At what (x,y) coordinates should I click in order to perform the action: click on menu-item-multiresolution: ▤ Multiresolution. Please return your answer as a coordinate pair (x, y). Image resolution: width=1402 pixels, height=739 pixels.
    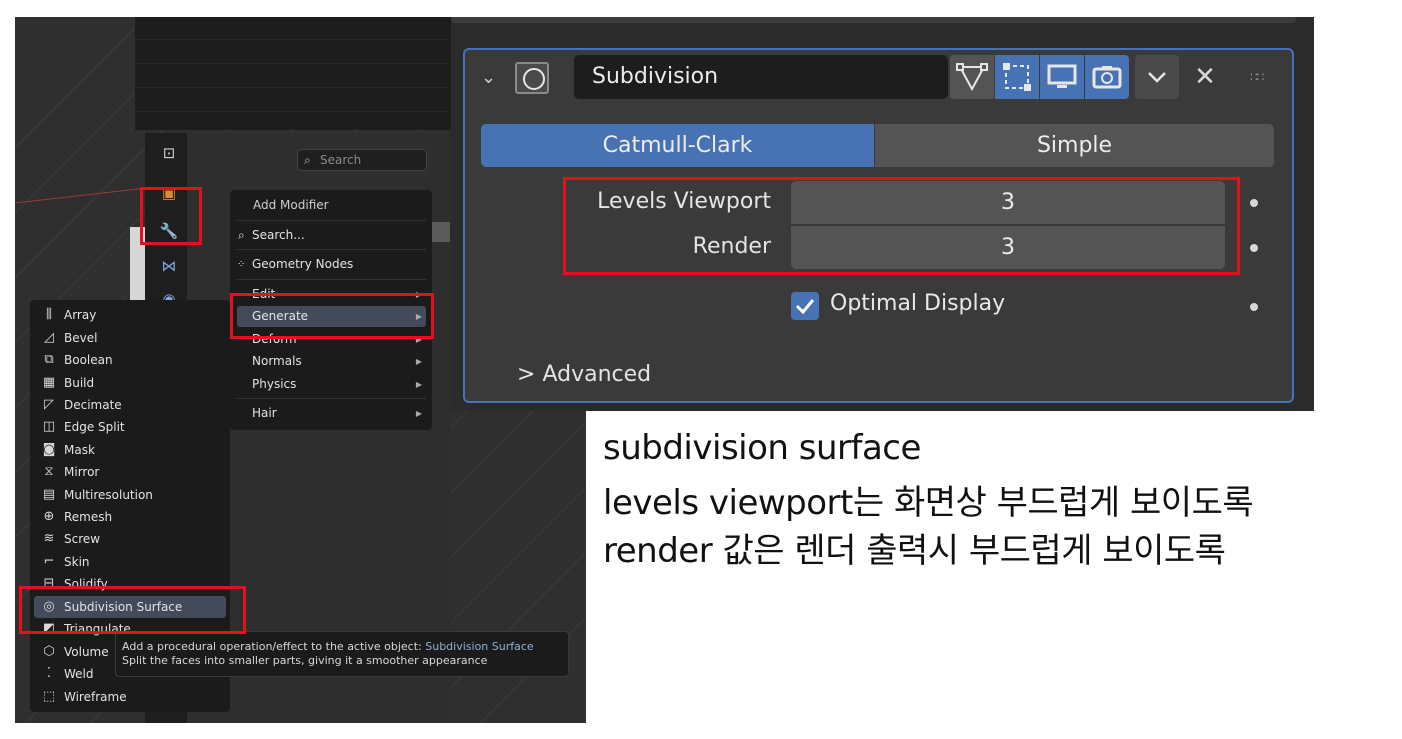
    Looking at the image, I should click on (130, 495).